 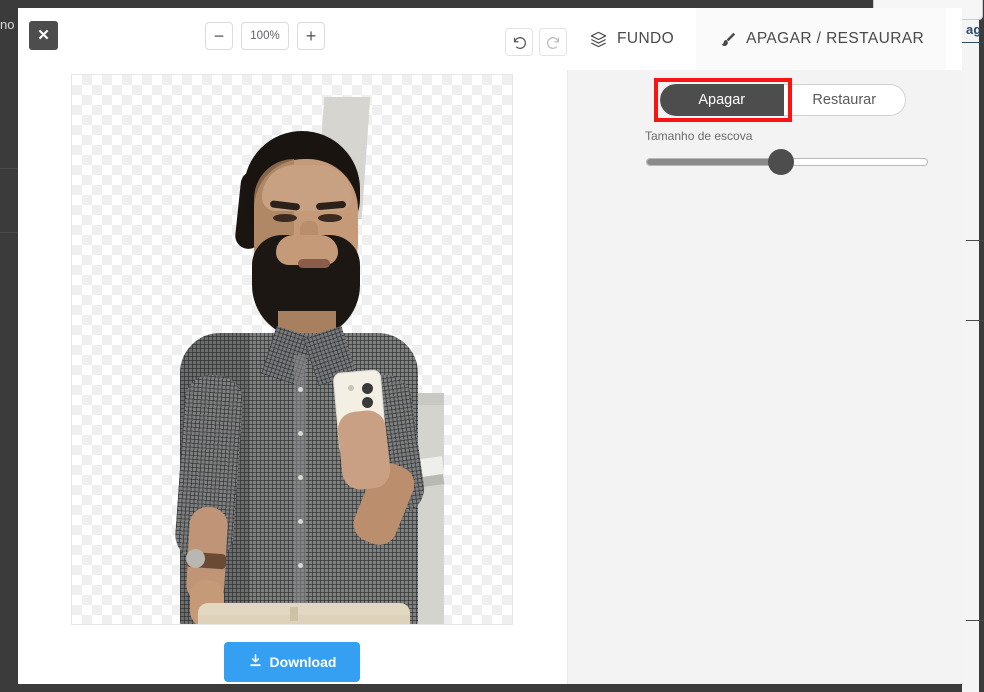 What do you see at coordinates (970, 346) in the screenshot?
I see `background-page-strip` at bounding box center [970, 346].